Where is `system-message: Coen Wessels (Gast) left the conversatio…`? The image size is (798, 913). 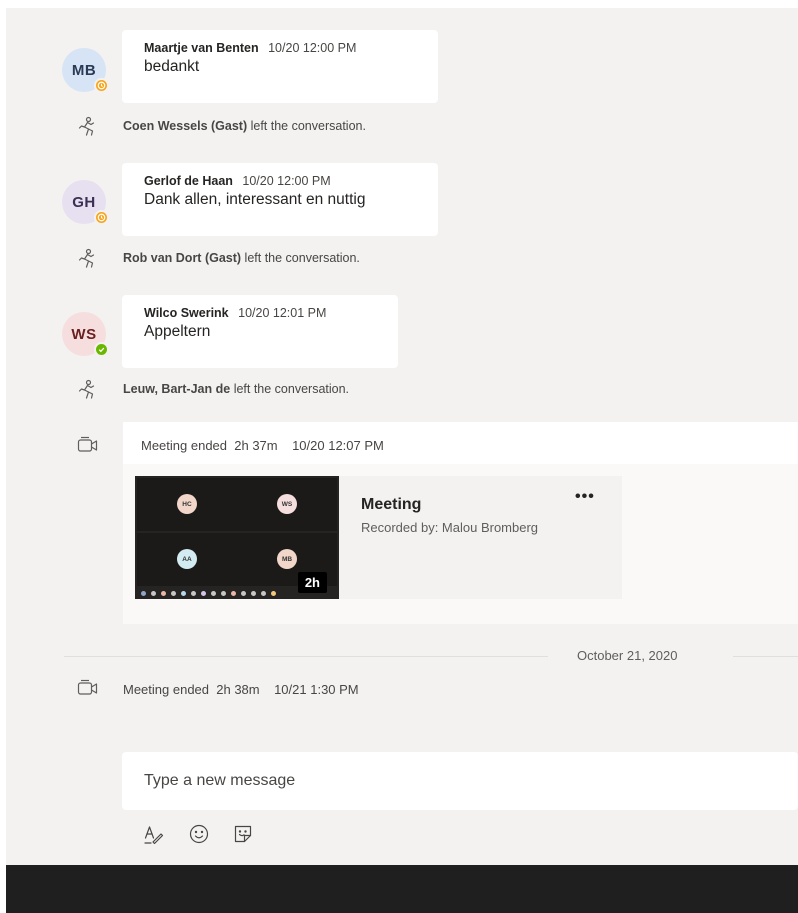
system-message: Coen Wessels (Gast) left the conversatio… is located at coordinates (244, 126).